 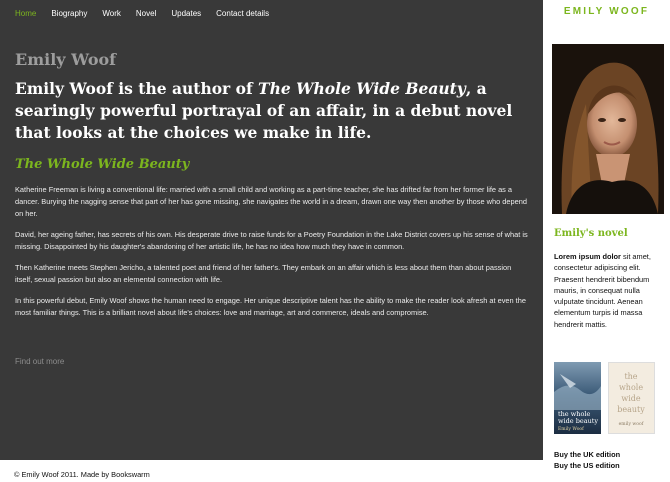 I want to click on uk-cover-title-line2: wide beauty, so click(x=578, y=421).